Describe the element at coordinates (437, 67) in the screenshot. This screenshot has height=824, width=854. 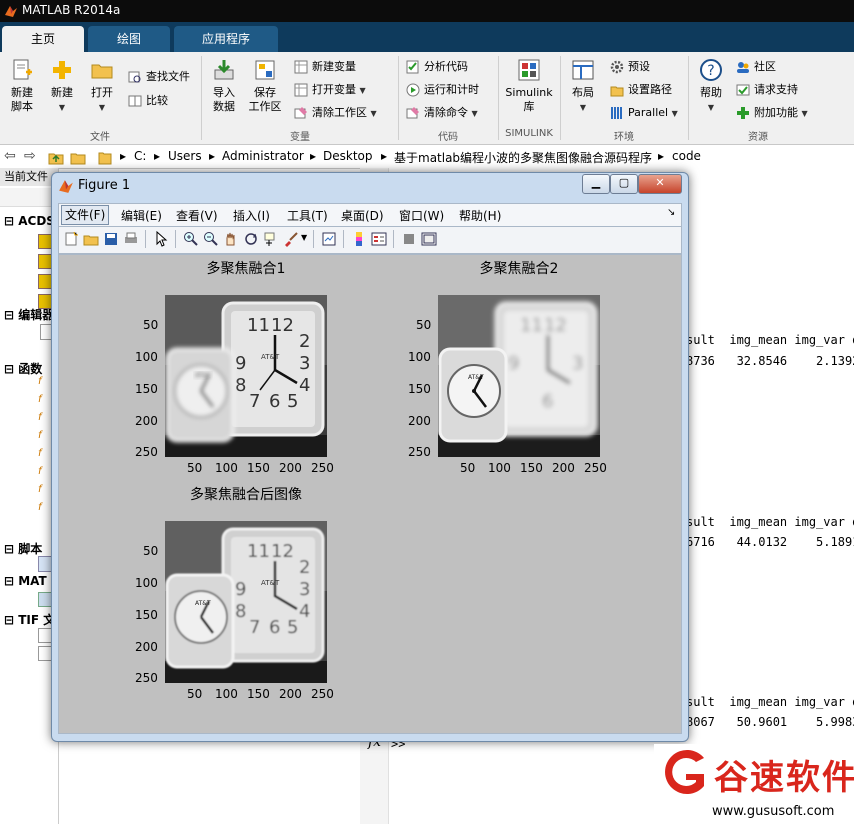
I see `analyze-code-button: 分析代码` at that location.